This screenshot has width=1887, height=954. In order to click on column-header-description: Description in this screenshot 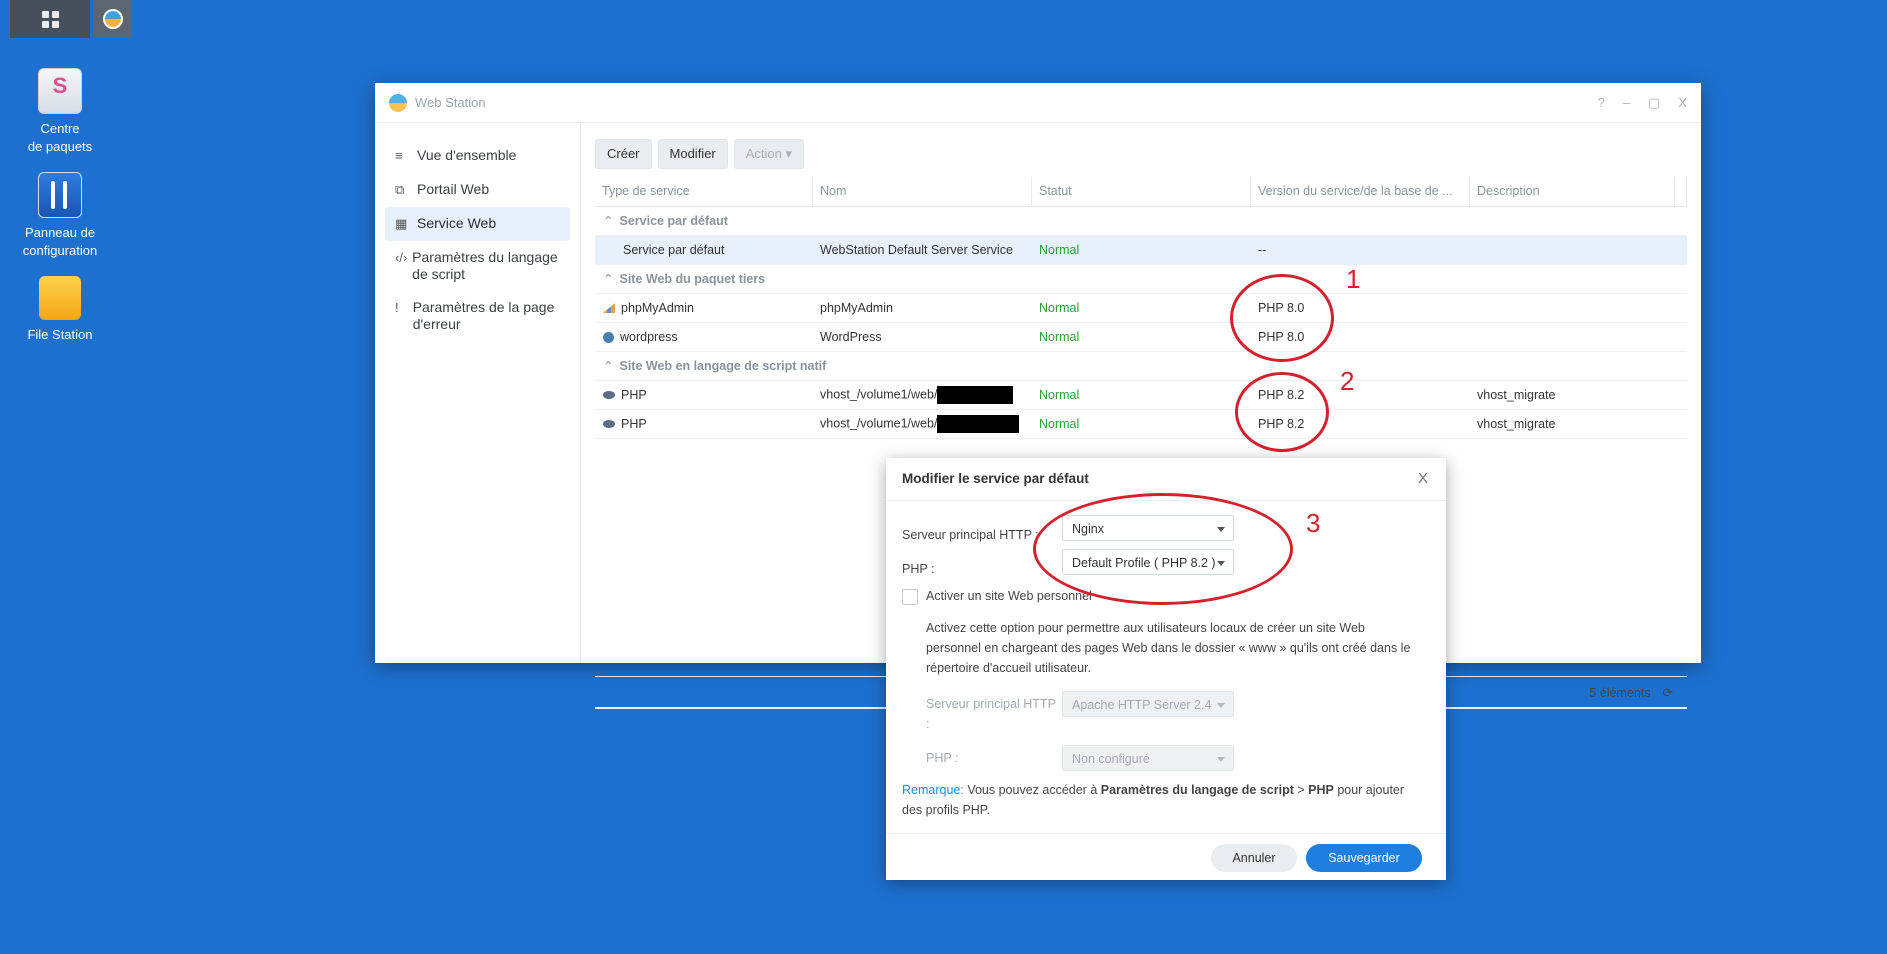, I will do `click(1572, 191)`.